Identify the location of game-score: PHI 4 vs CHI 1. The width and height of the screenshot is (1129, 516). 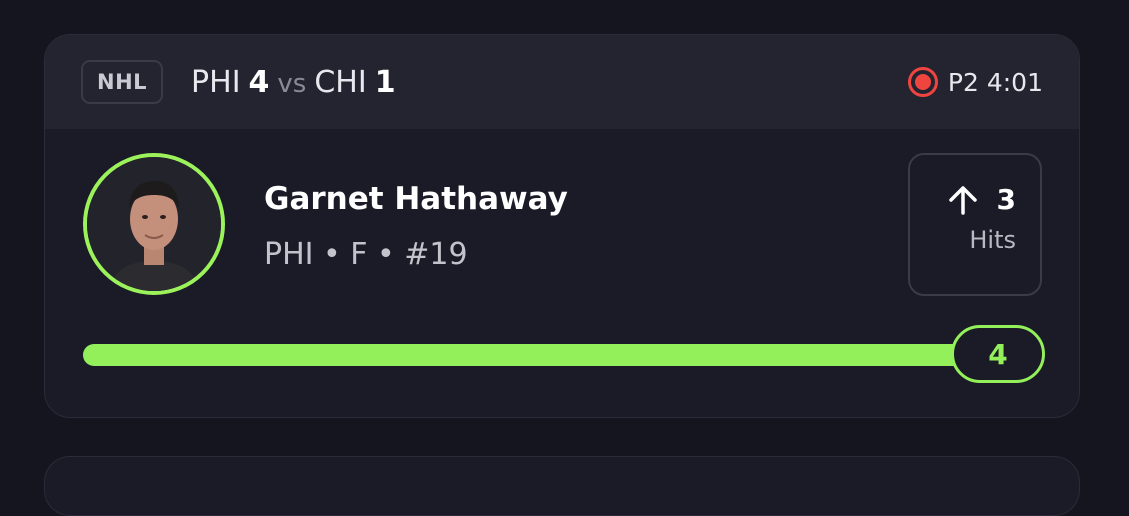
(293, 82).